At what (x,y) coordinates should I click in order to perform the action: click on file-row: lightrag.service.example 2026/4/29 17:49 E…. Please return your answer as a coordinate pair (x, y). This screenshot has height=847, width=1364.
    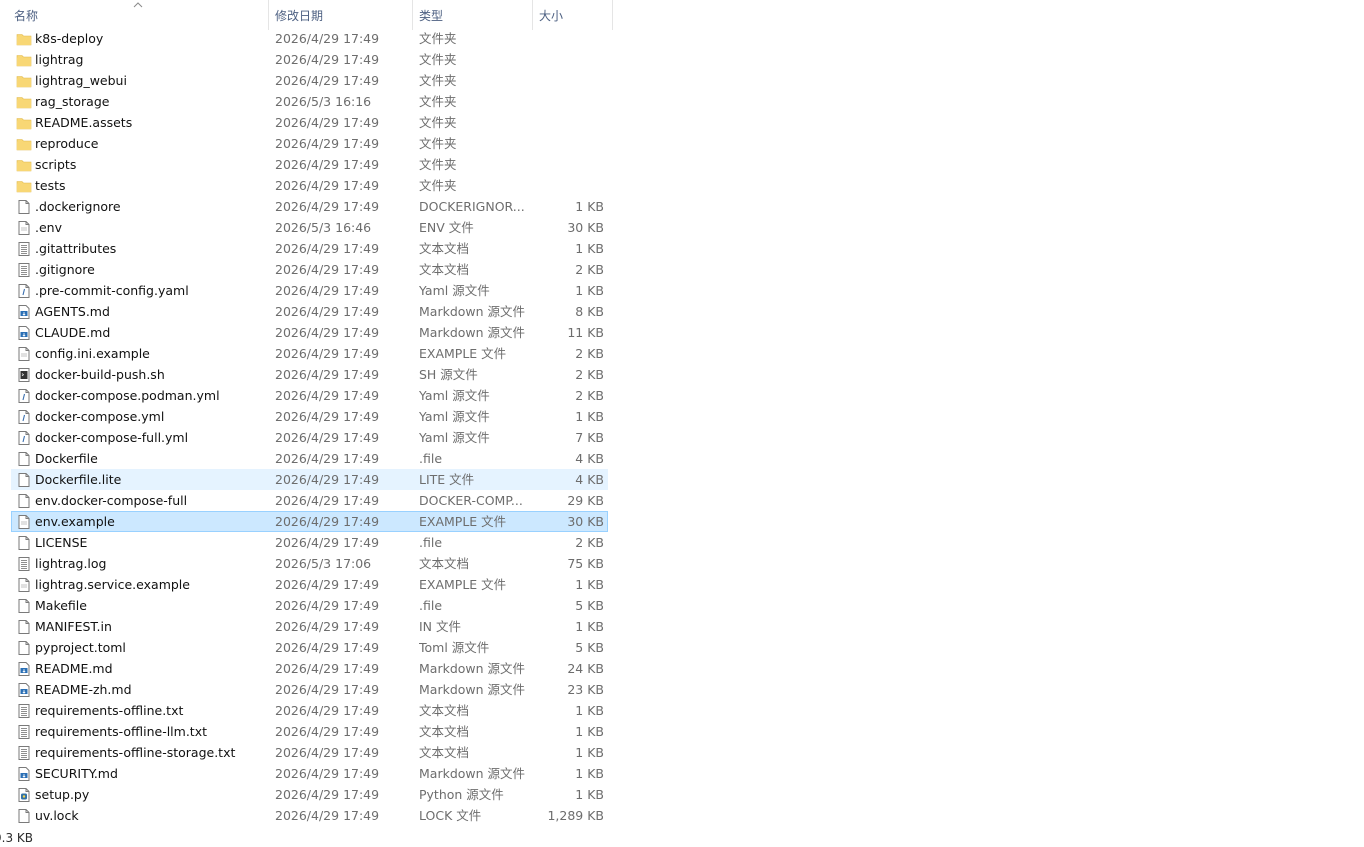
    Looking at the image, I should click on (306, 584).